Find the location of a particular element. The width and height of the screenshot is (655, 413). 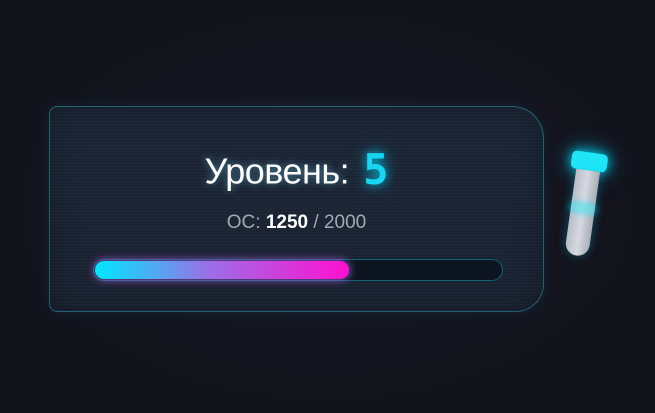

xp-current: 1250 is located at coordinates (287, 222).